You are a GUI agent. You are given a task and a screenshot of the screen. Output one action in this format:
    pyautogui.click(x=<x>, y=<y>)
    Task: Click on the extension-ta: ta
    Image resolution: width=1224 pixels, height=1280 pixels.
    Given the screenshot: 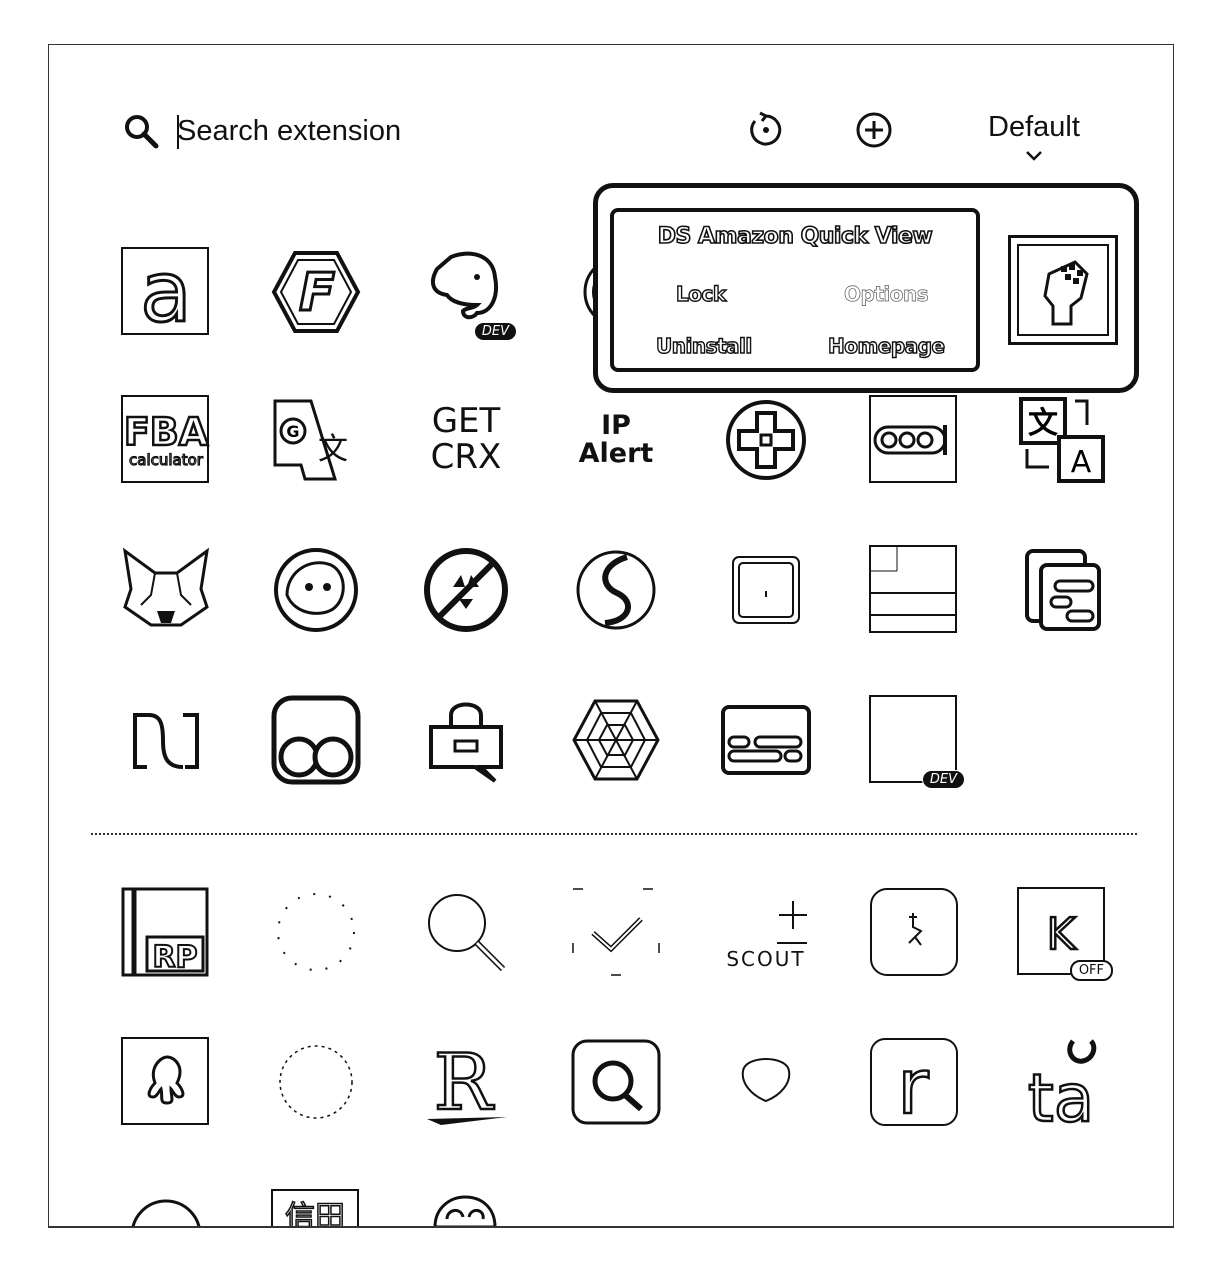 What is the action you would take?
    pyautogui.click(x=1062, y=1082)
    